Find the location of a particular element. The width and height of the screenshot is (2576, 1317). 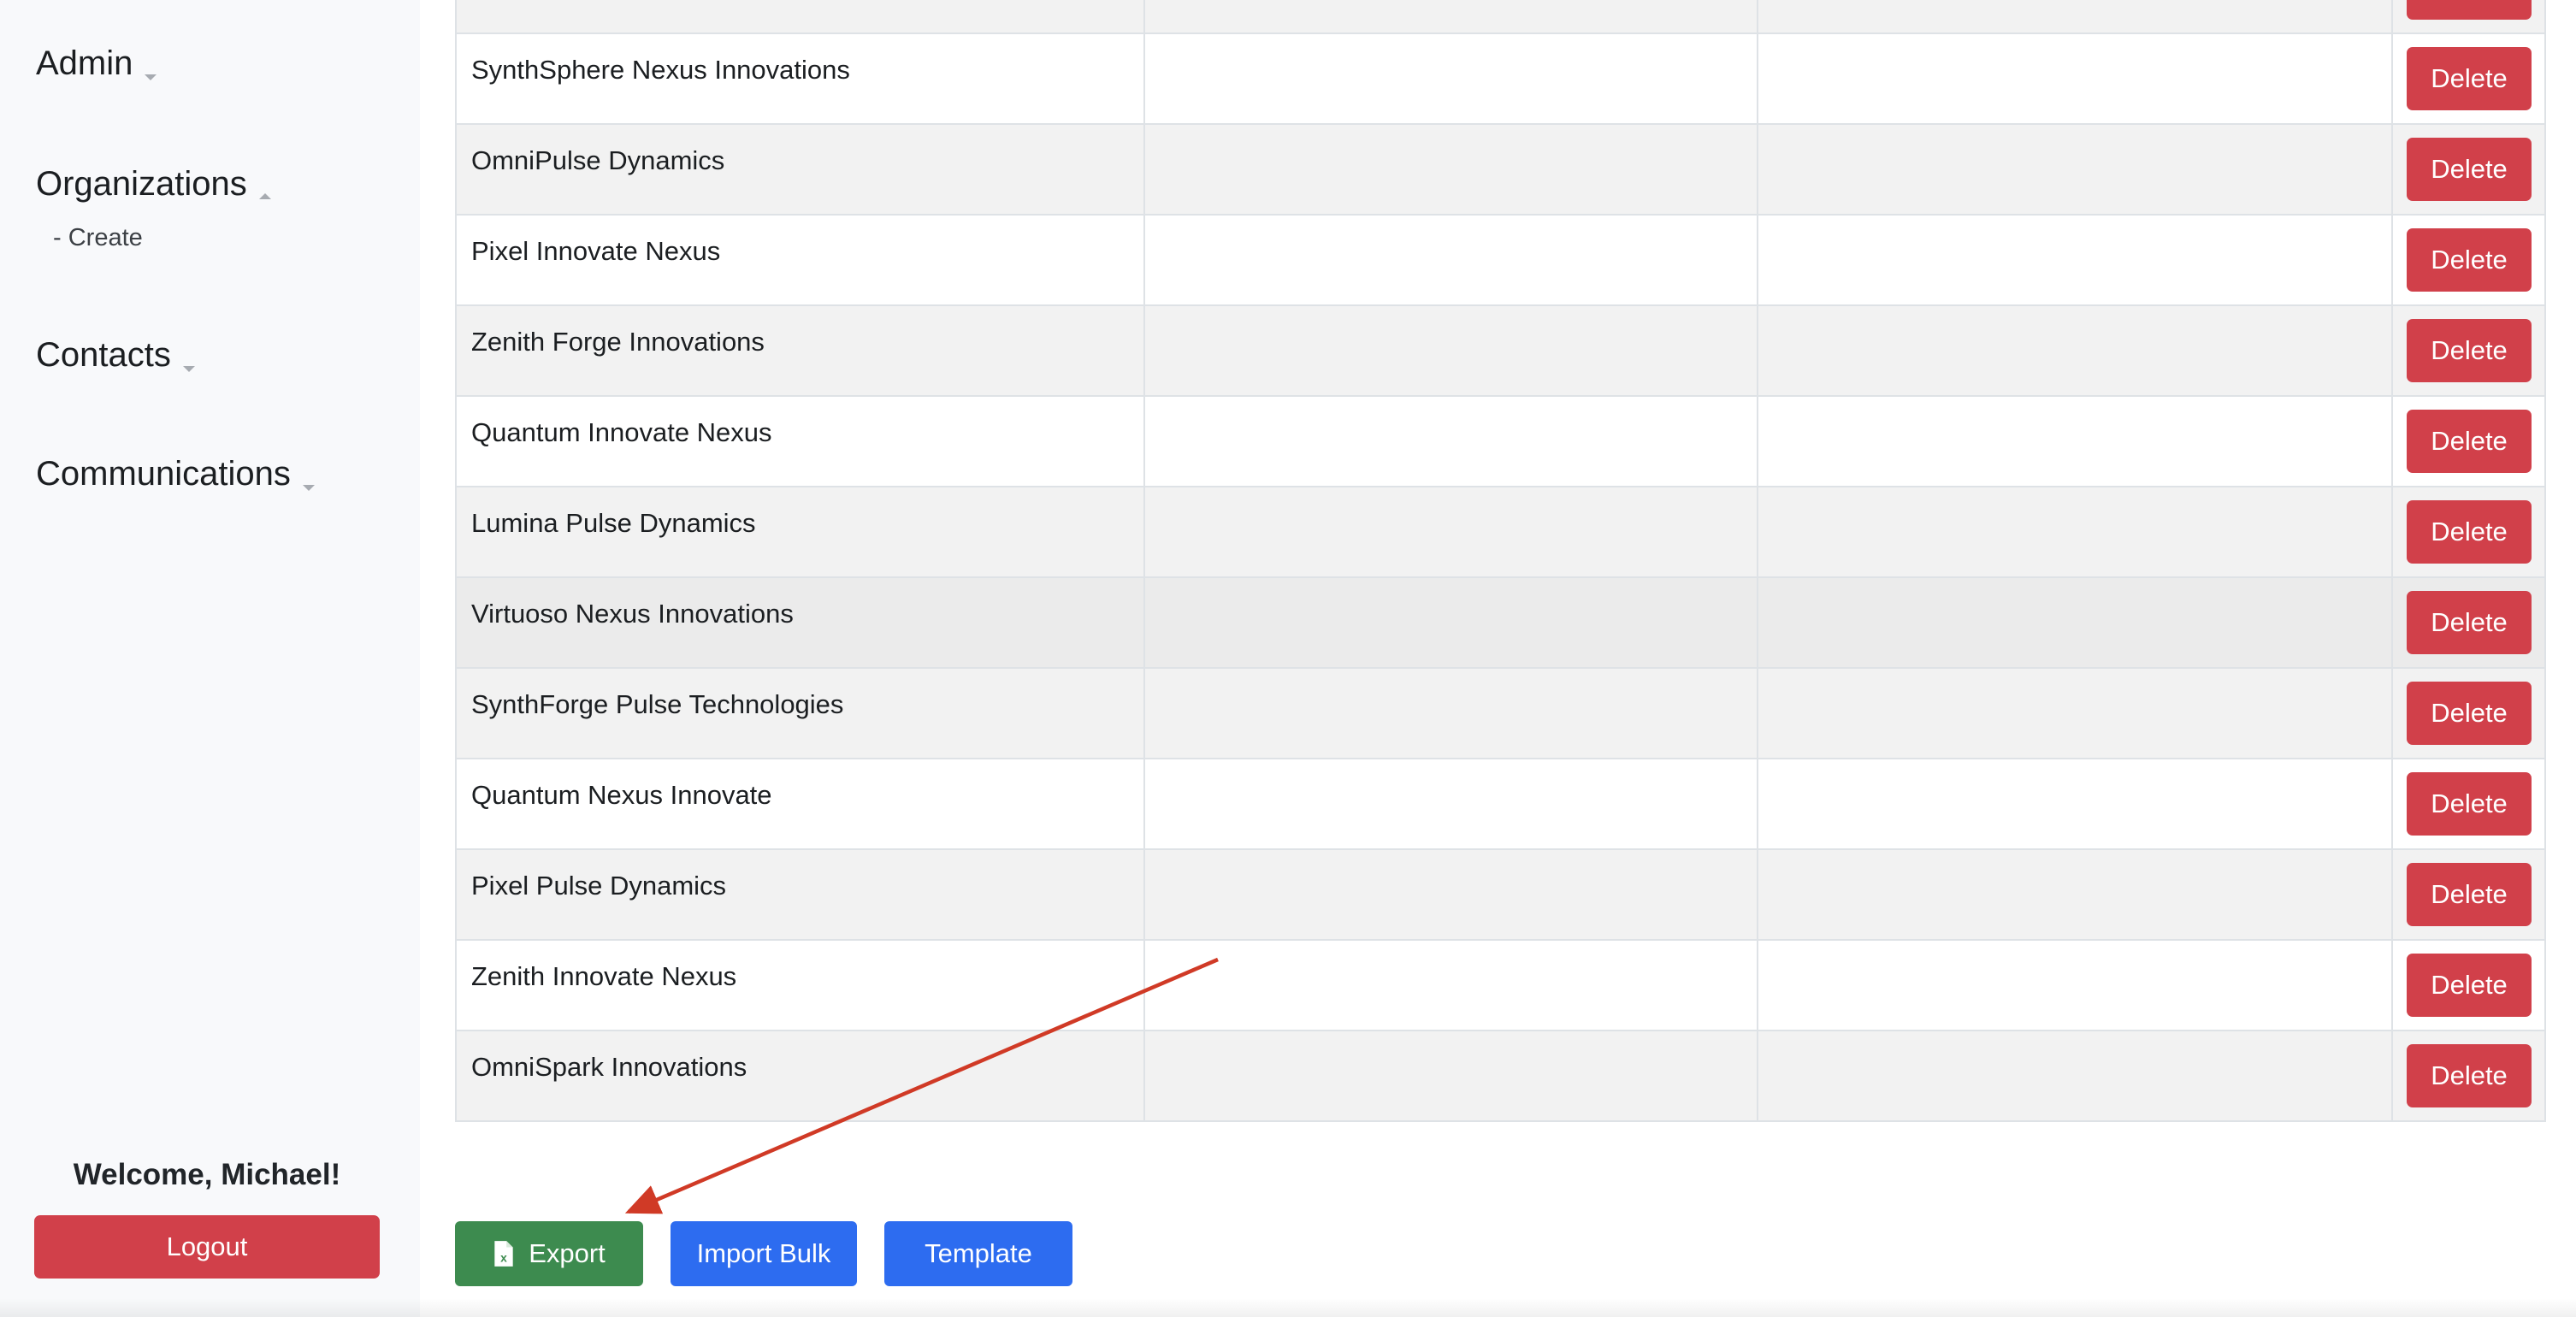

table-row: Delete is located at coordinates (1500, 17).